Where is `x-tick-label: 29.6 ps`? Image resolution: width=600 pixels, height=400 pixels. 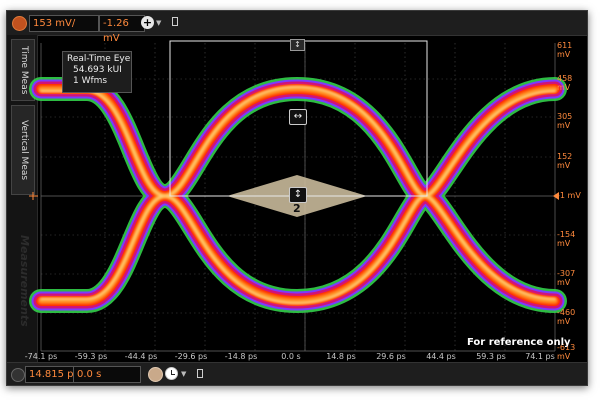 x-tick-label: 29.6 ps is located at coordinates (391, 356).